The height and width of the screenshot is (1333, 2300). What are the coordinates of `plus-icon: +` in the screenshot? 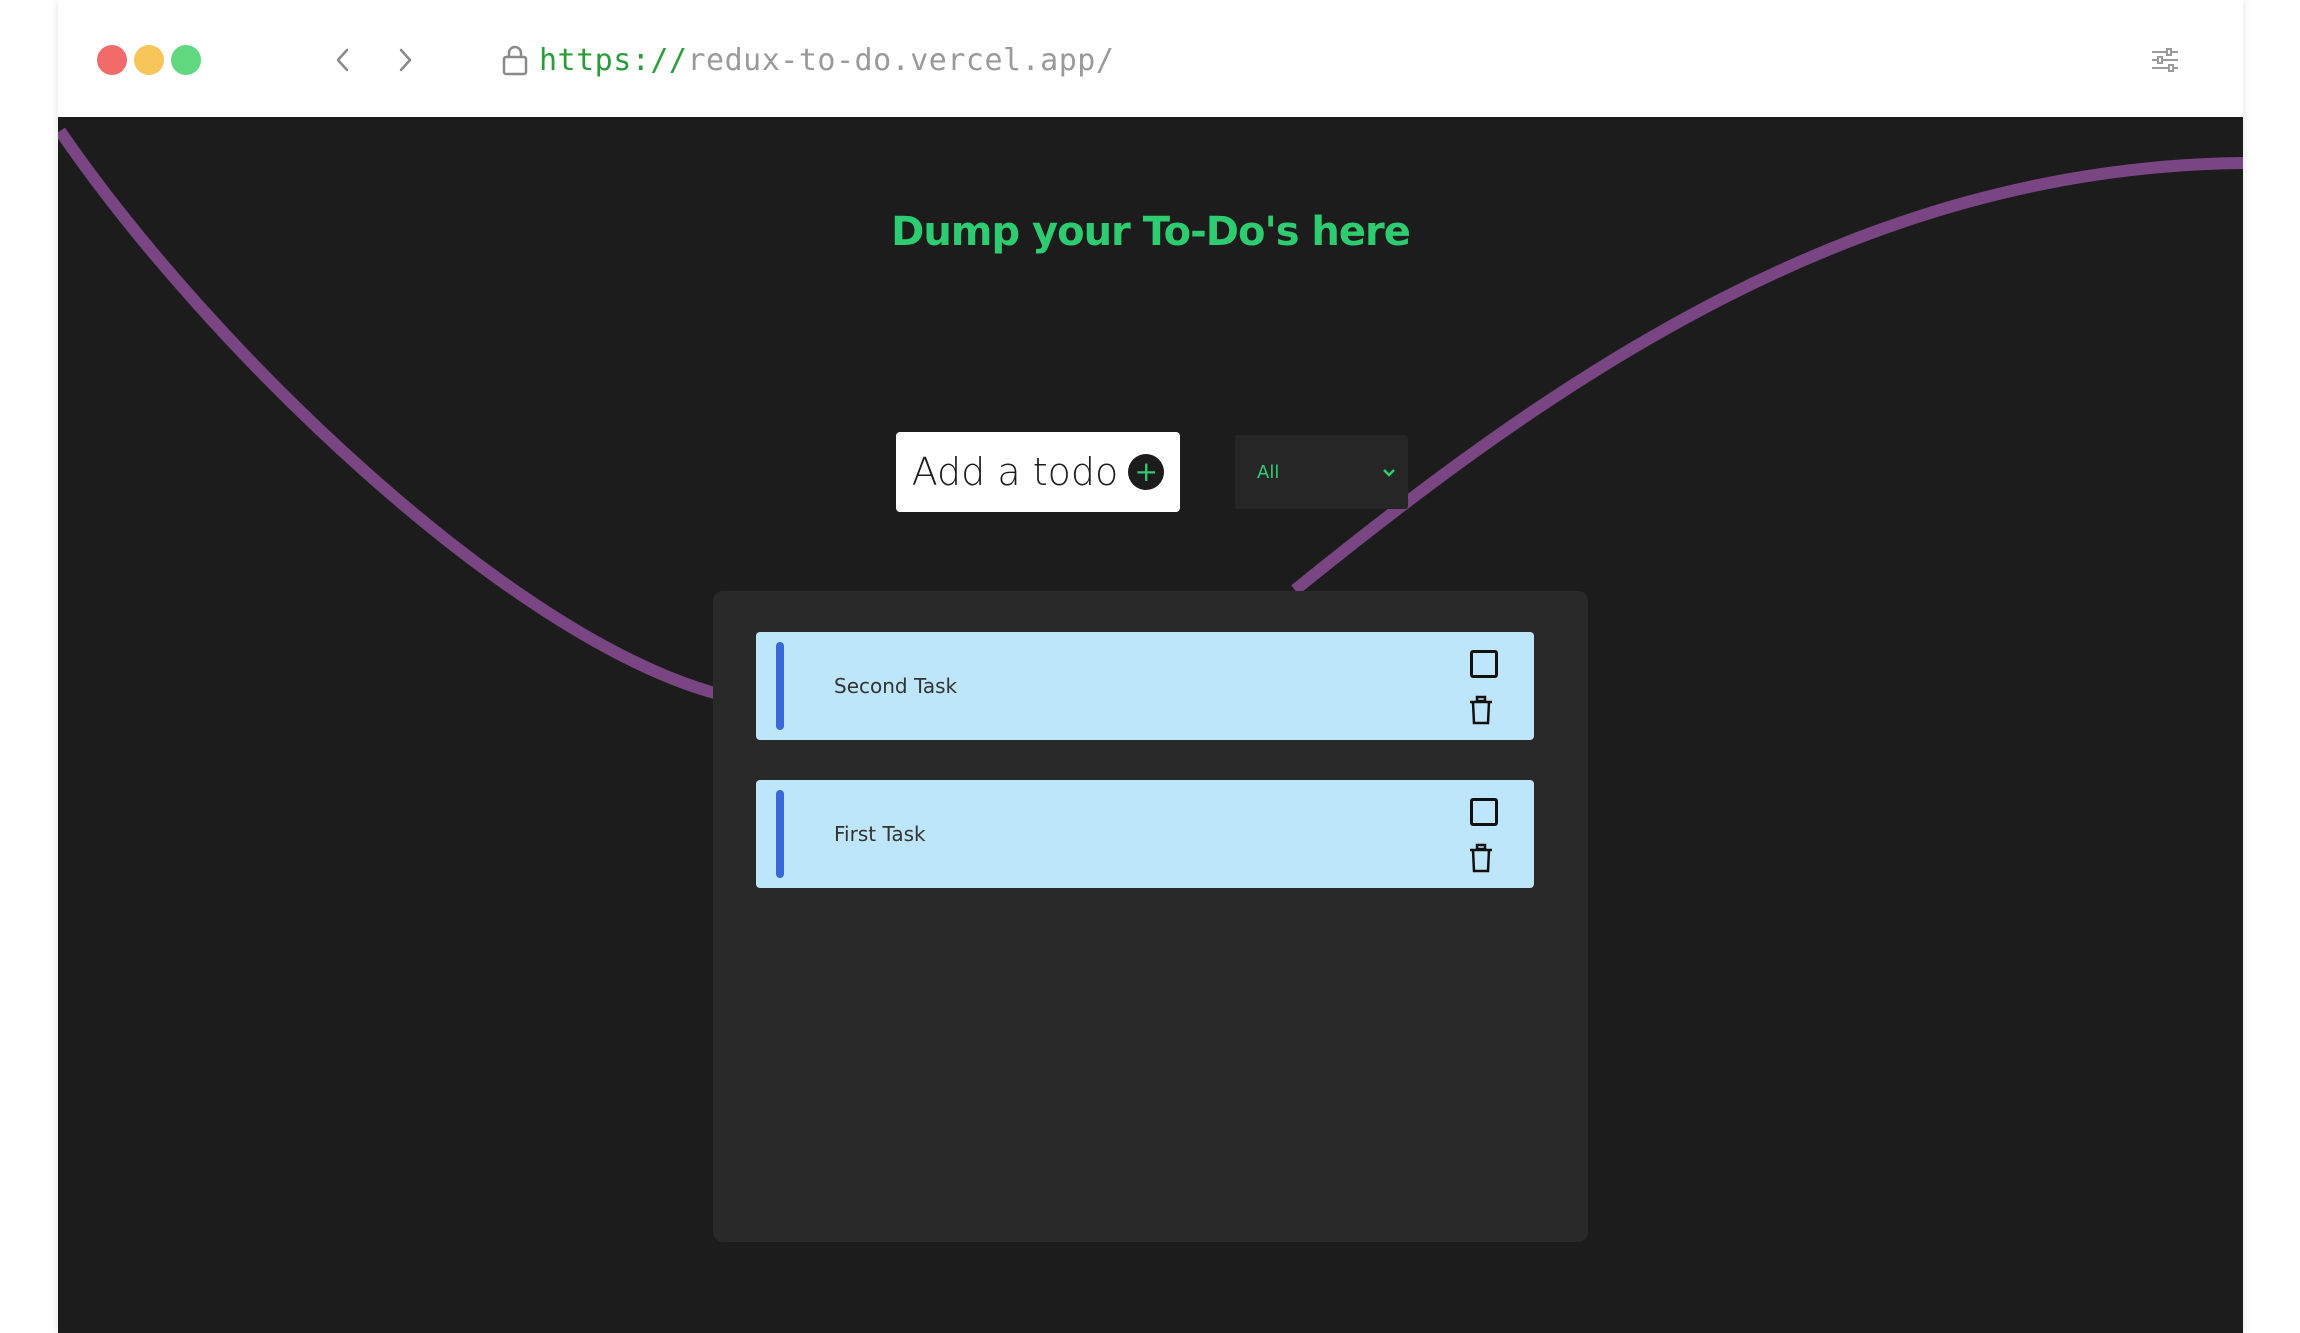 It's located at (1146, 472).